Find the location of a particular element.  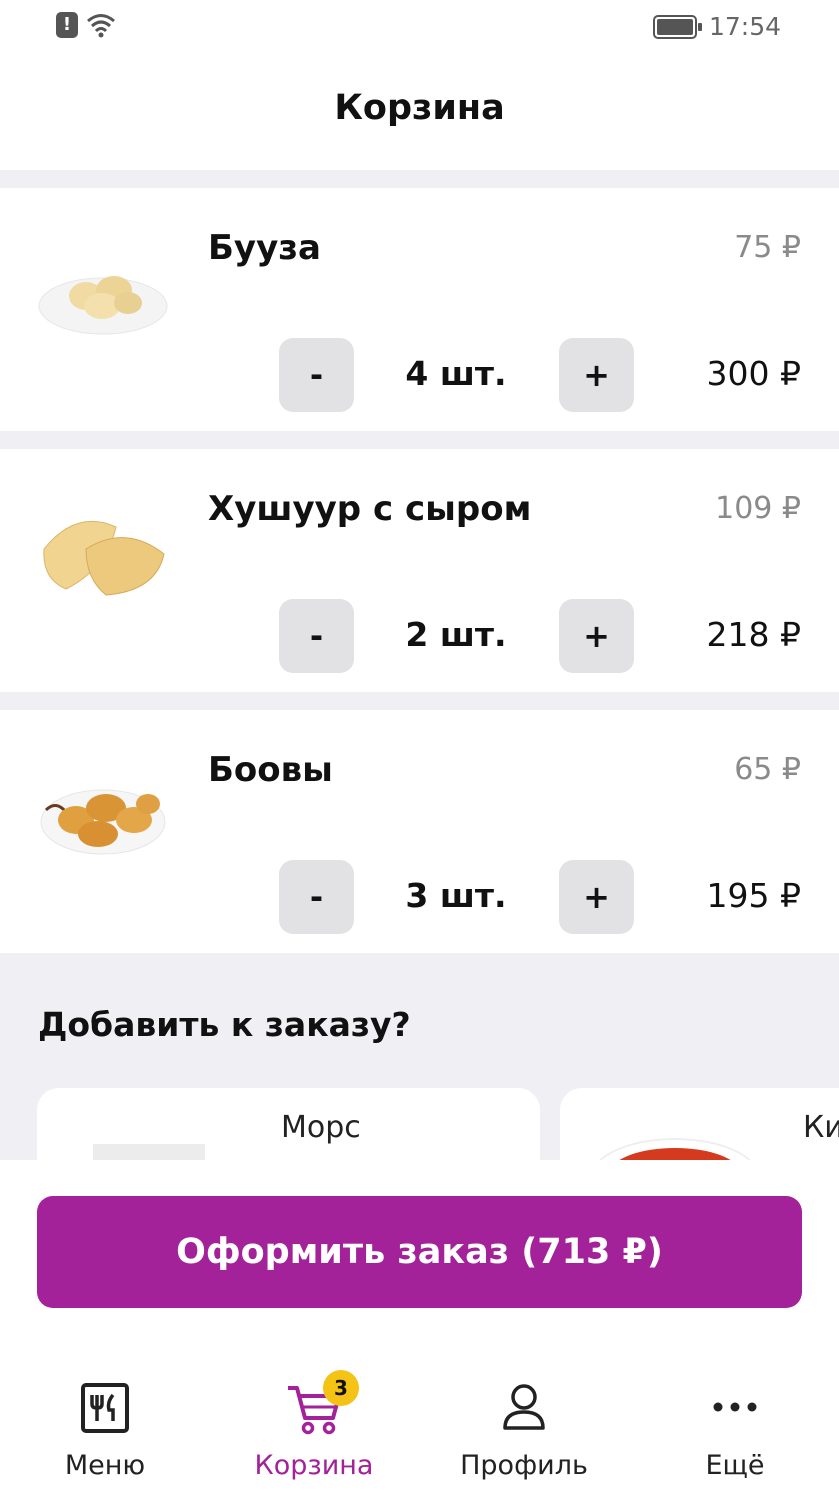

page-title: Корзина is located at coordinates (419, 108).